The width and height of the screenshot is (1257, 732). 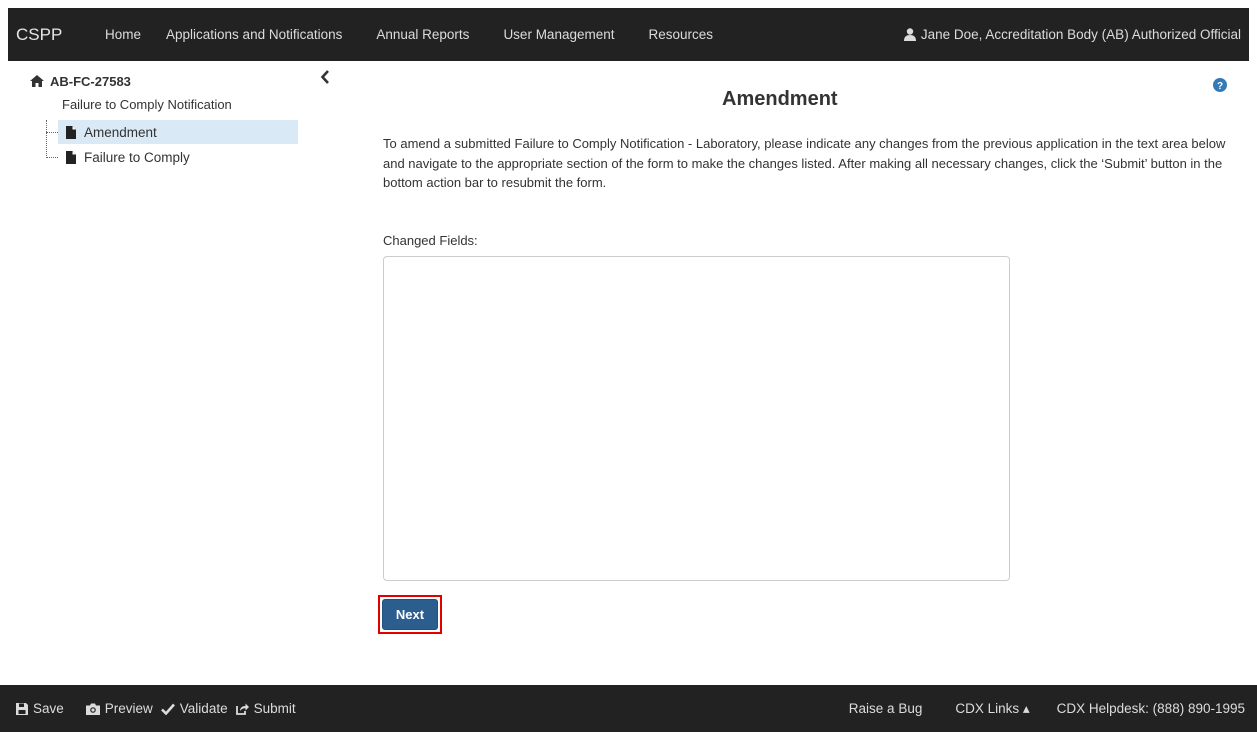 What do you see at coordinates (681, 34) in the screenshot?
I see `nav-resources: Resources` at bounding box center [681, 34].